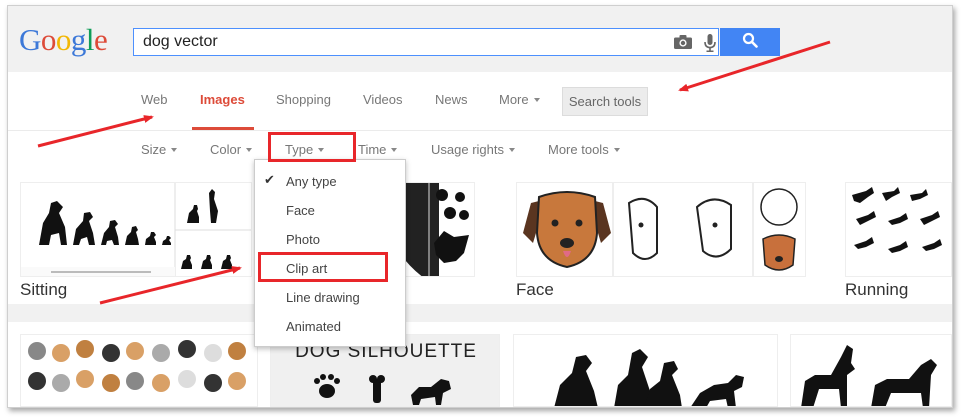 This screenshot has height=417, width=964. Describe the element at coordinates (876, 290) in the screenshot. I see `related-search-running: Running` at that location.